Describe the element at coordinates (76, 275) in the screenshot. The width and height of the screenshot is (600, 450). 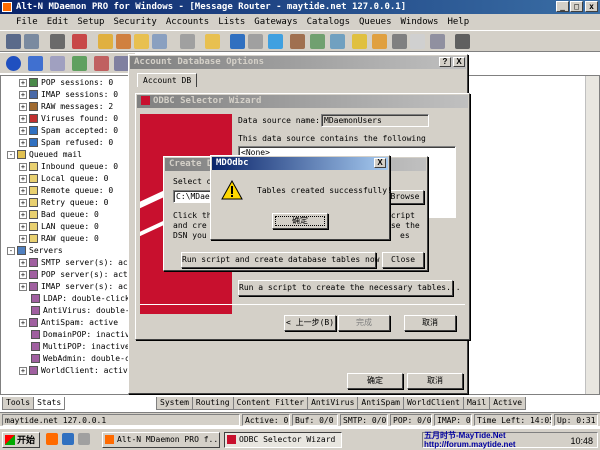
I see `tree-item: + POP server(s): acti` at that location.